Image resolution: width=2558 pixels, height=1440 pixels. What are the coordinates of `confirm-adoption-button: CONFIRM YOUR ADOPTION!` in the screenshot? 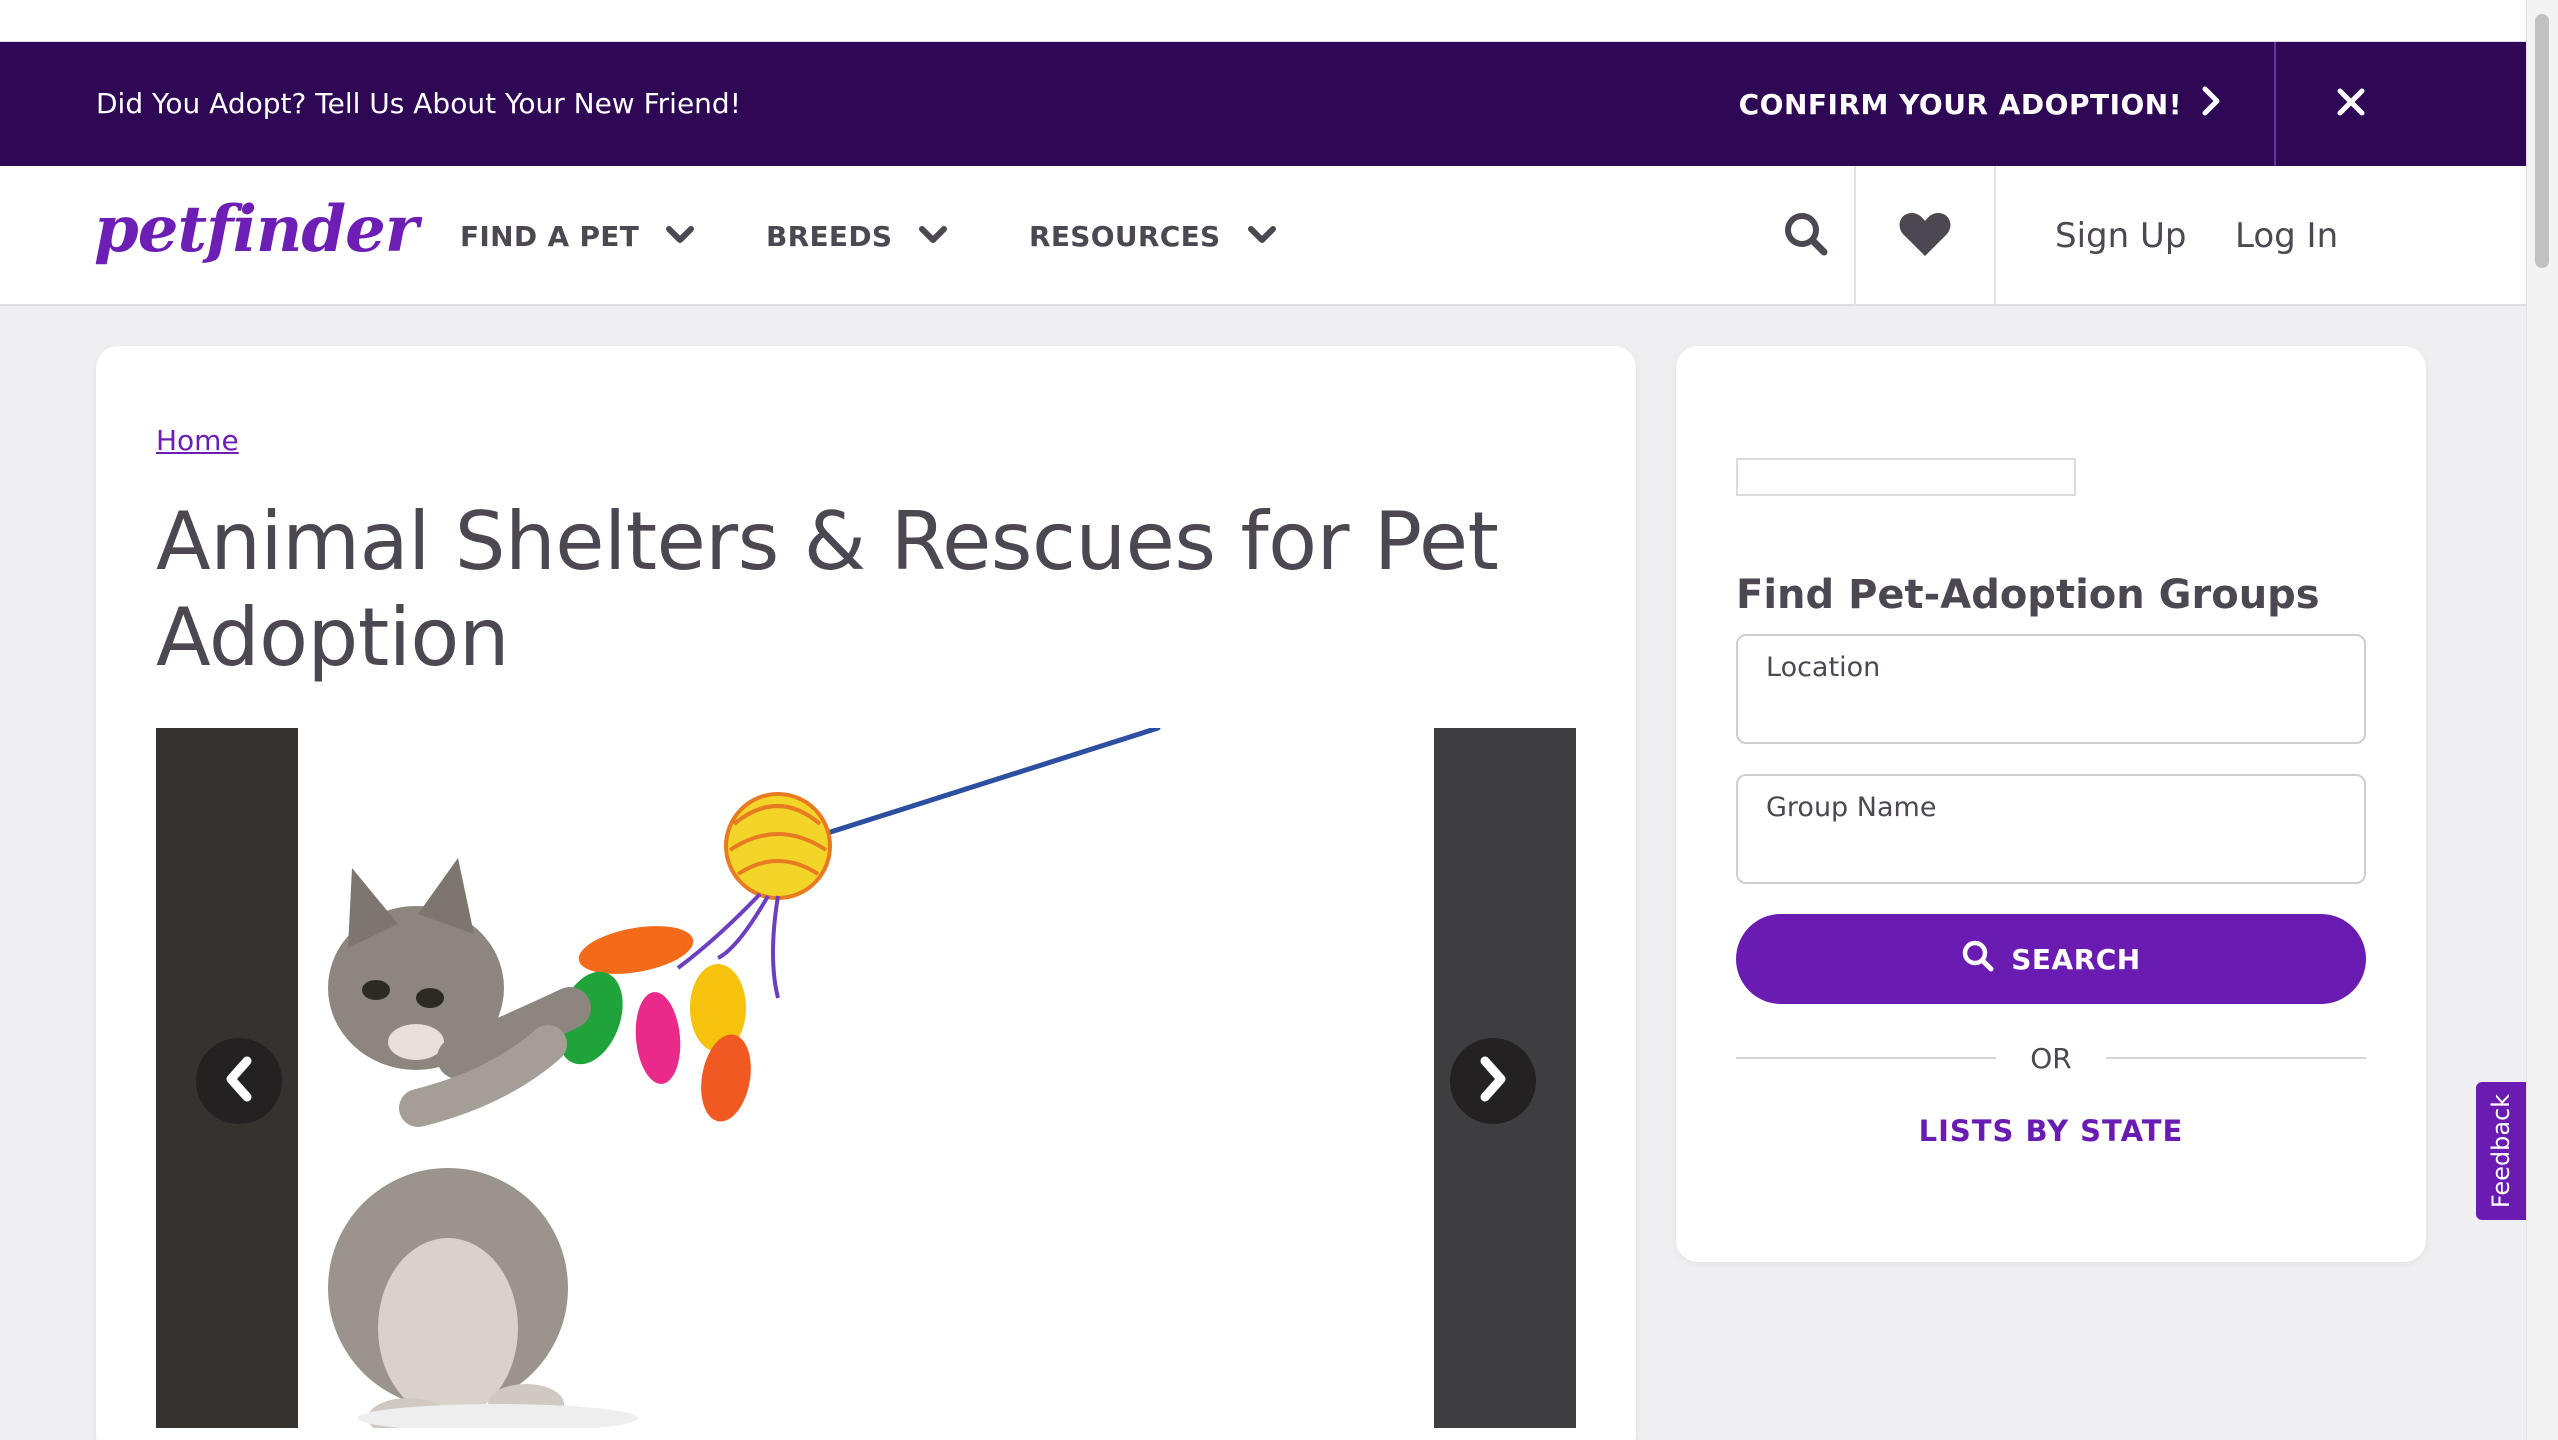 It's located at (1980, 104).